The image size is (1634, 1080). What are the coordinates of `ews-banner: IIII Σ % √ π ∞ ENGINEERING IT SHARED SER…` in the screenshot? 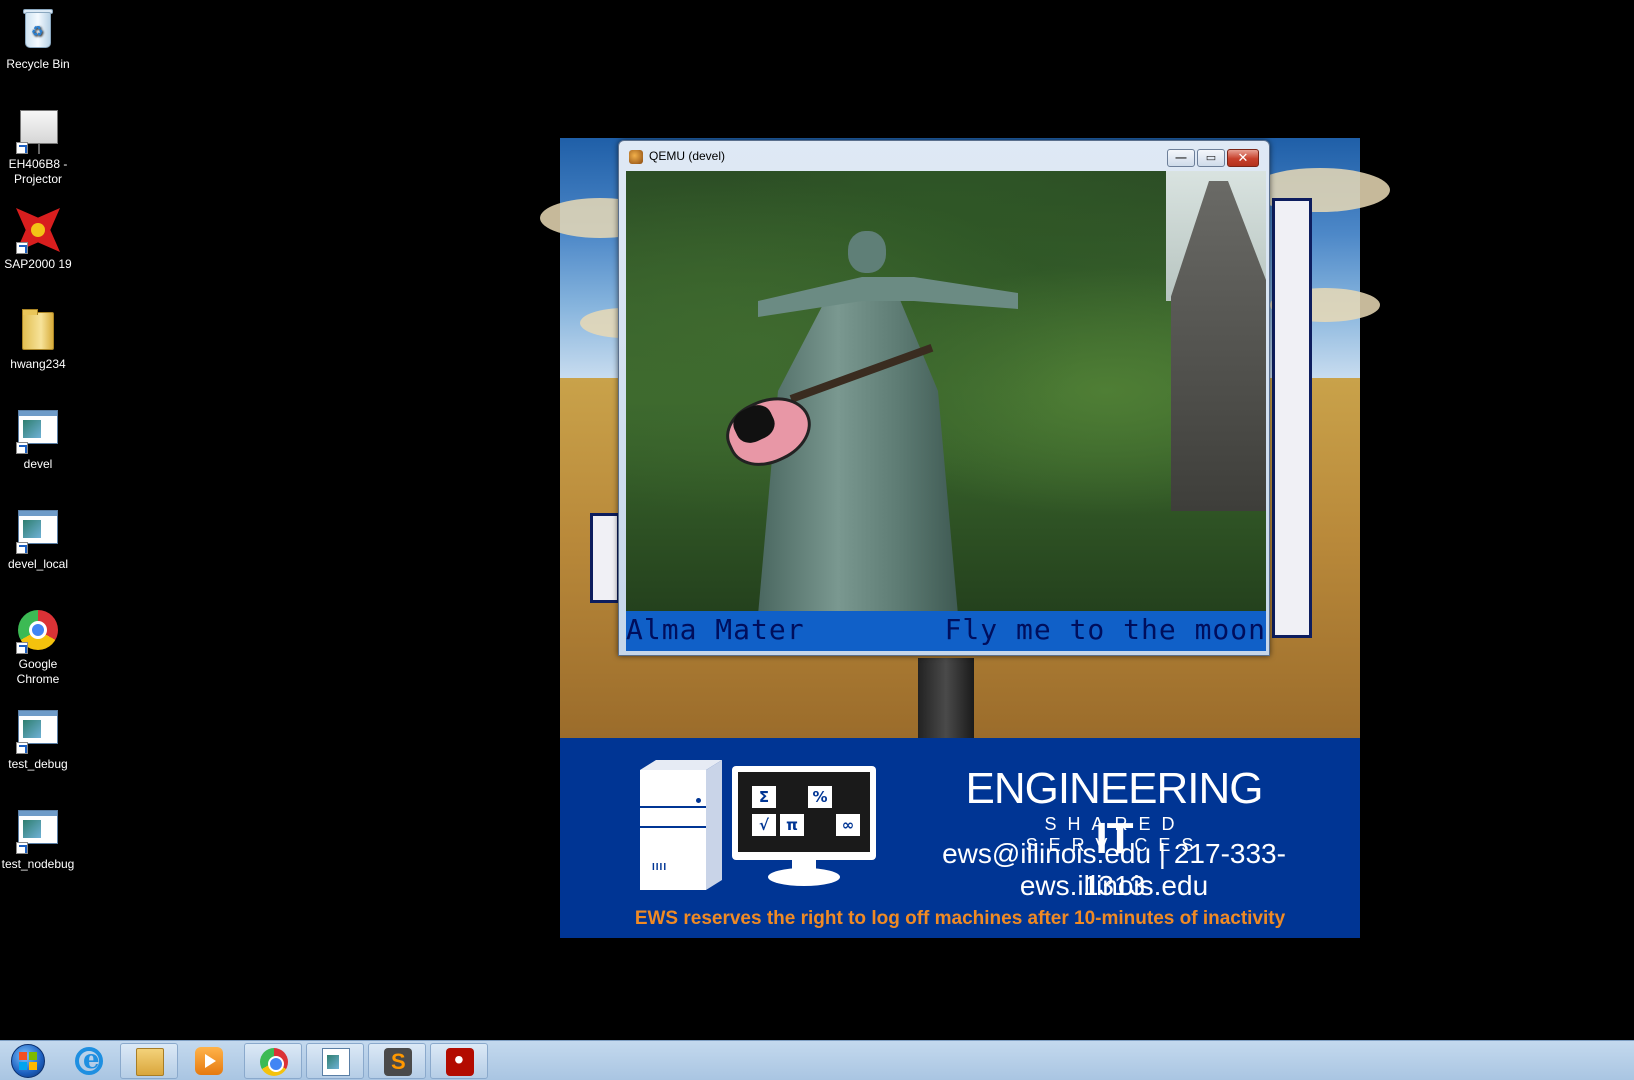 It's located at (960, 838).